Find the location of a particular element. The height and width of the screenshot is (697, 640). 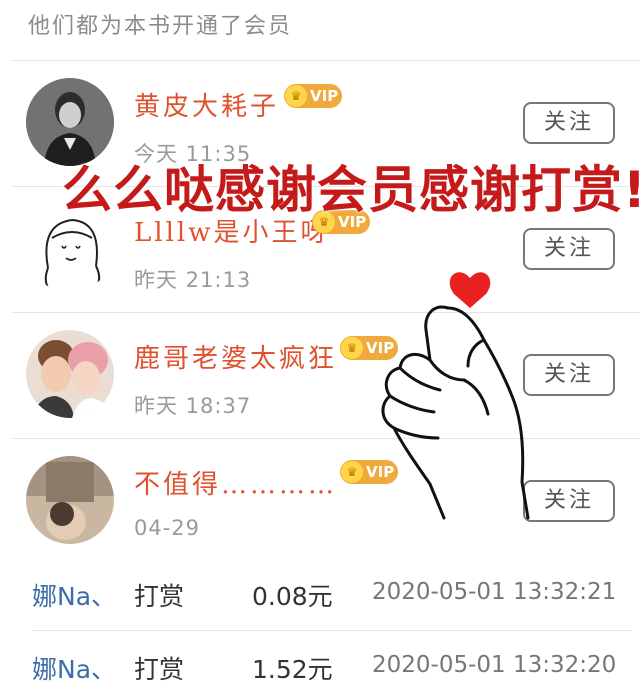

reward-row: 娜Na、 打赏 0.08元 2020-05-01 13:32:21 is located at coordinates (320, 595).